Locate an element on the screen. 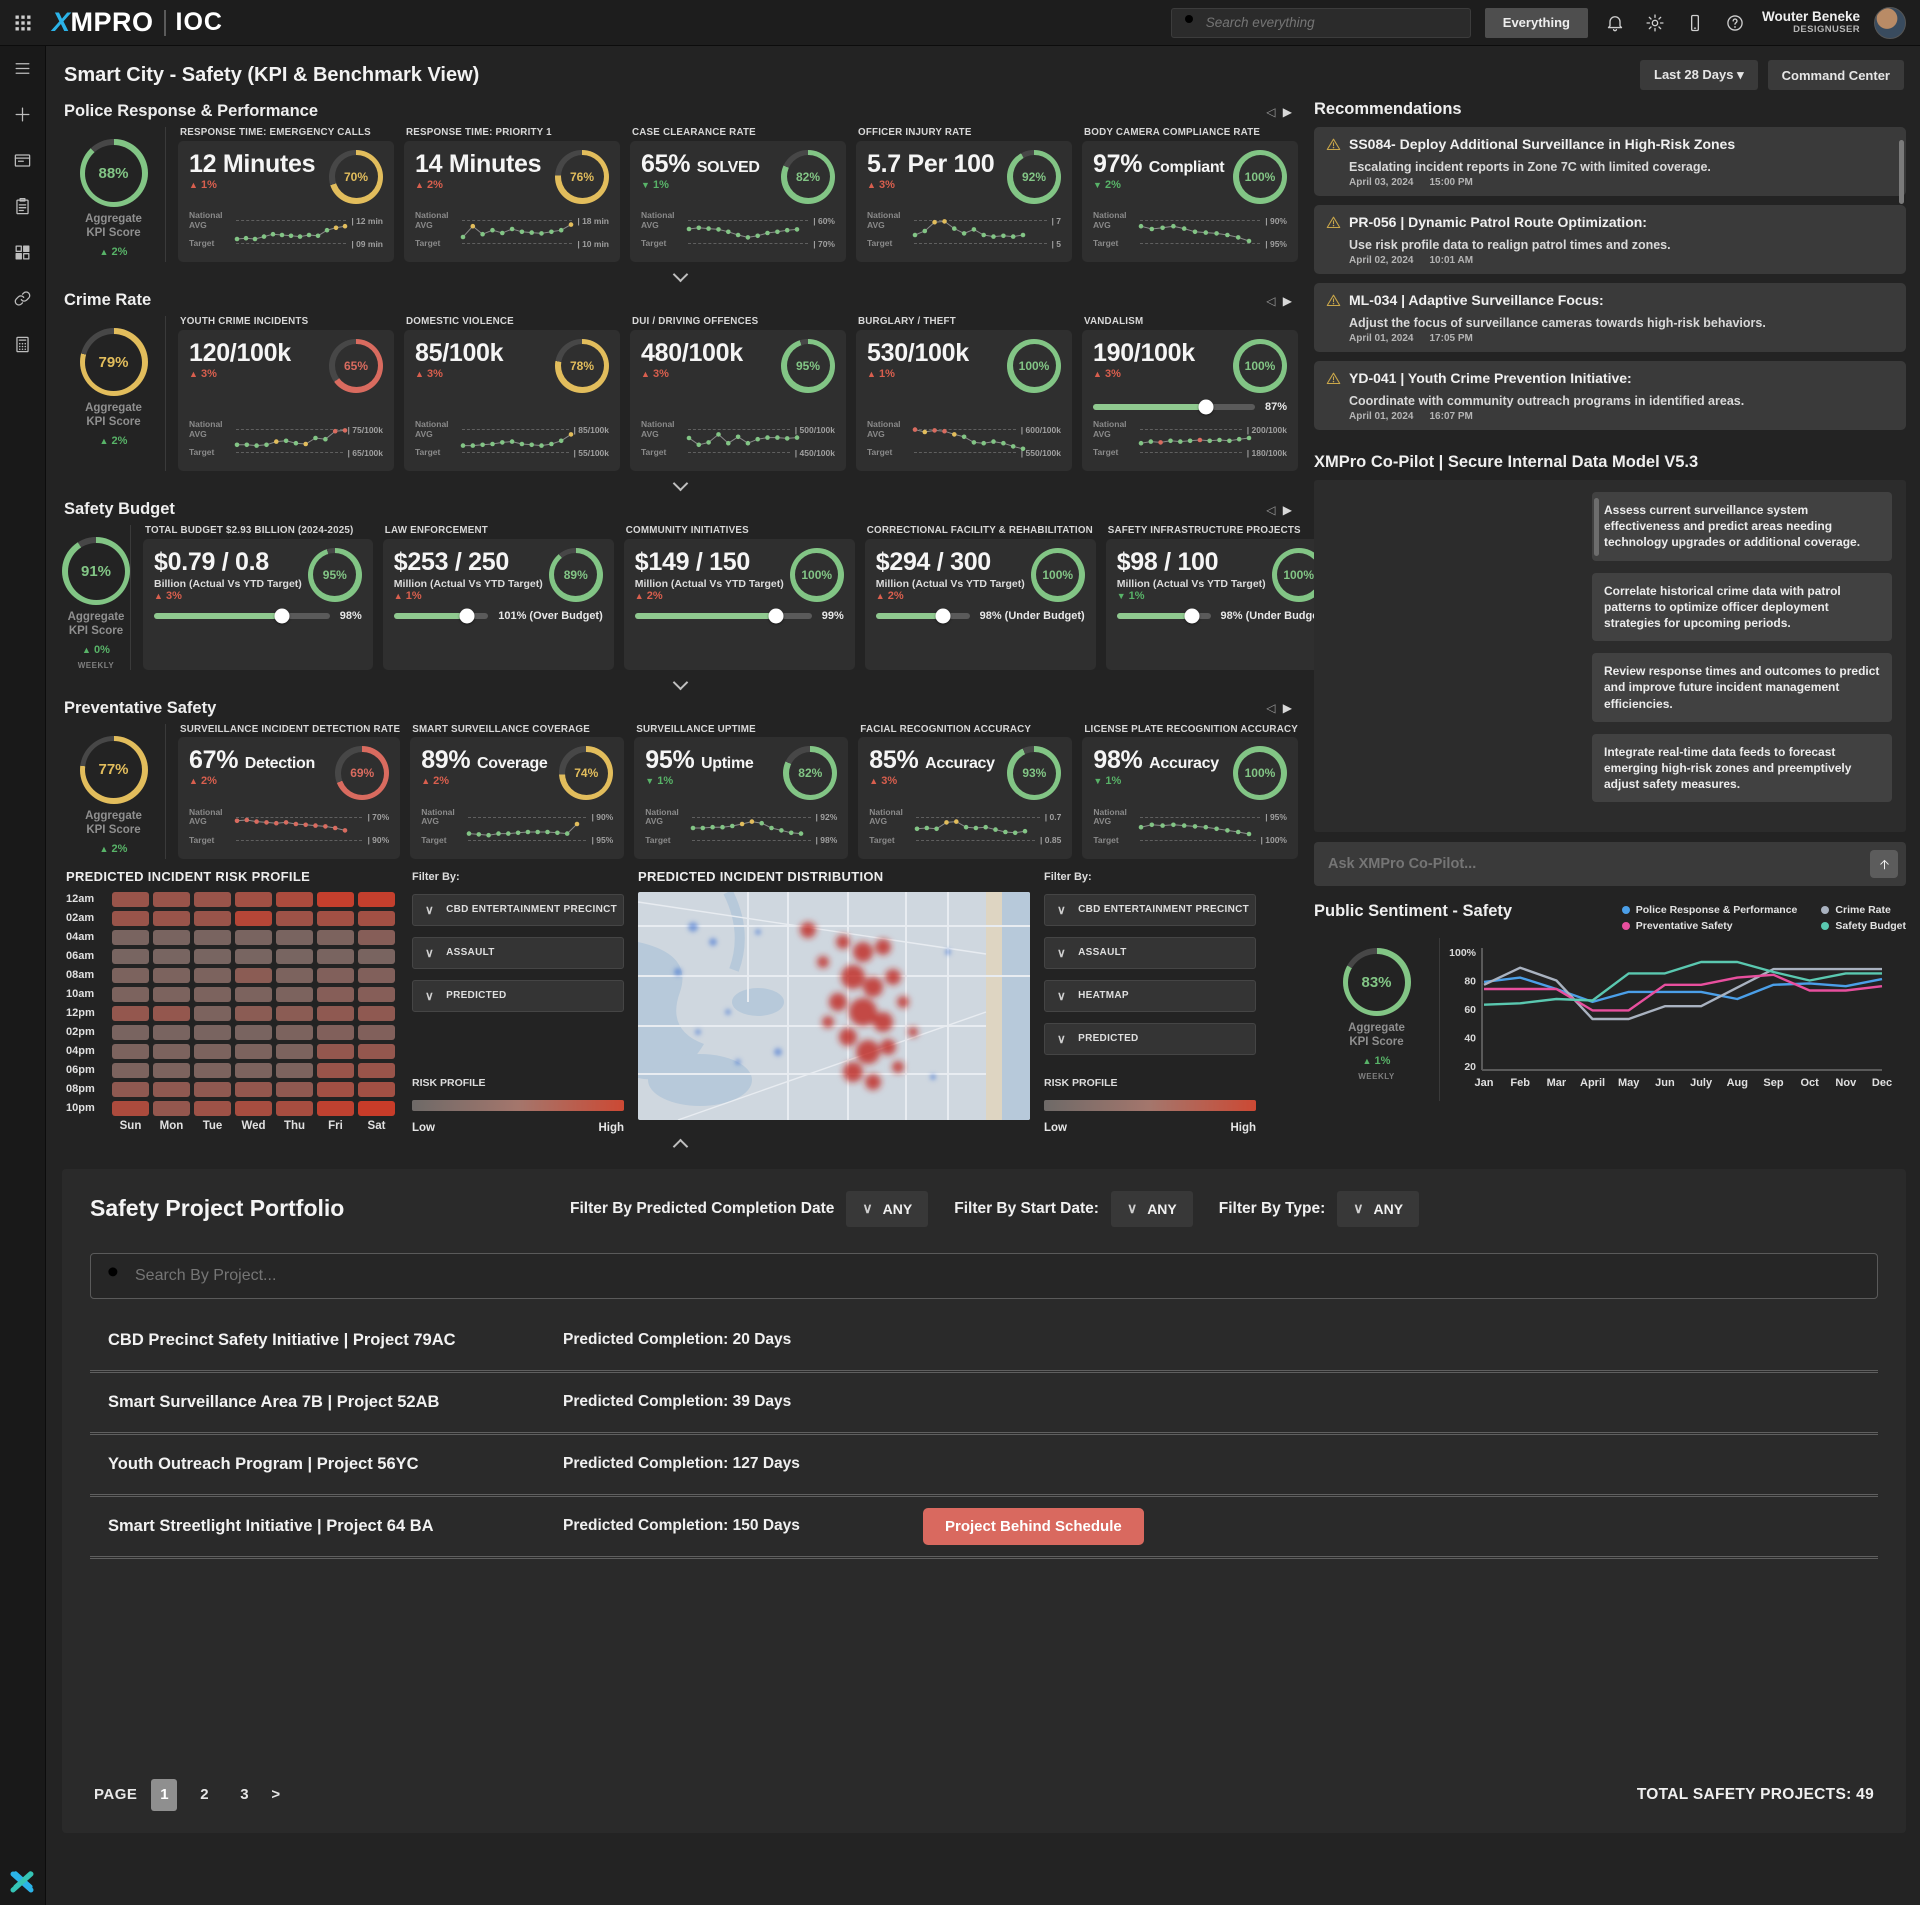  tiles-icon is located at coordinates (23, 252).